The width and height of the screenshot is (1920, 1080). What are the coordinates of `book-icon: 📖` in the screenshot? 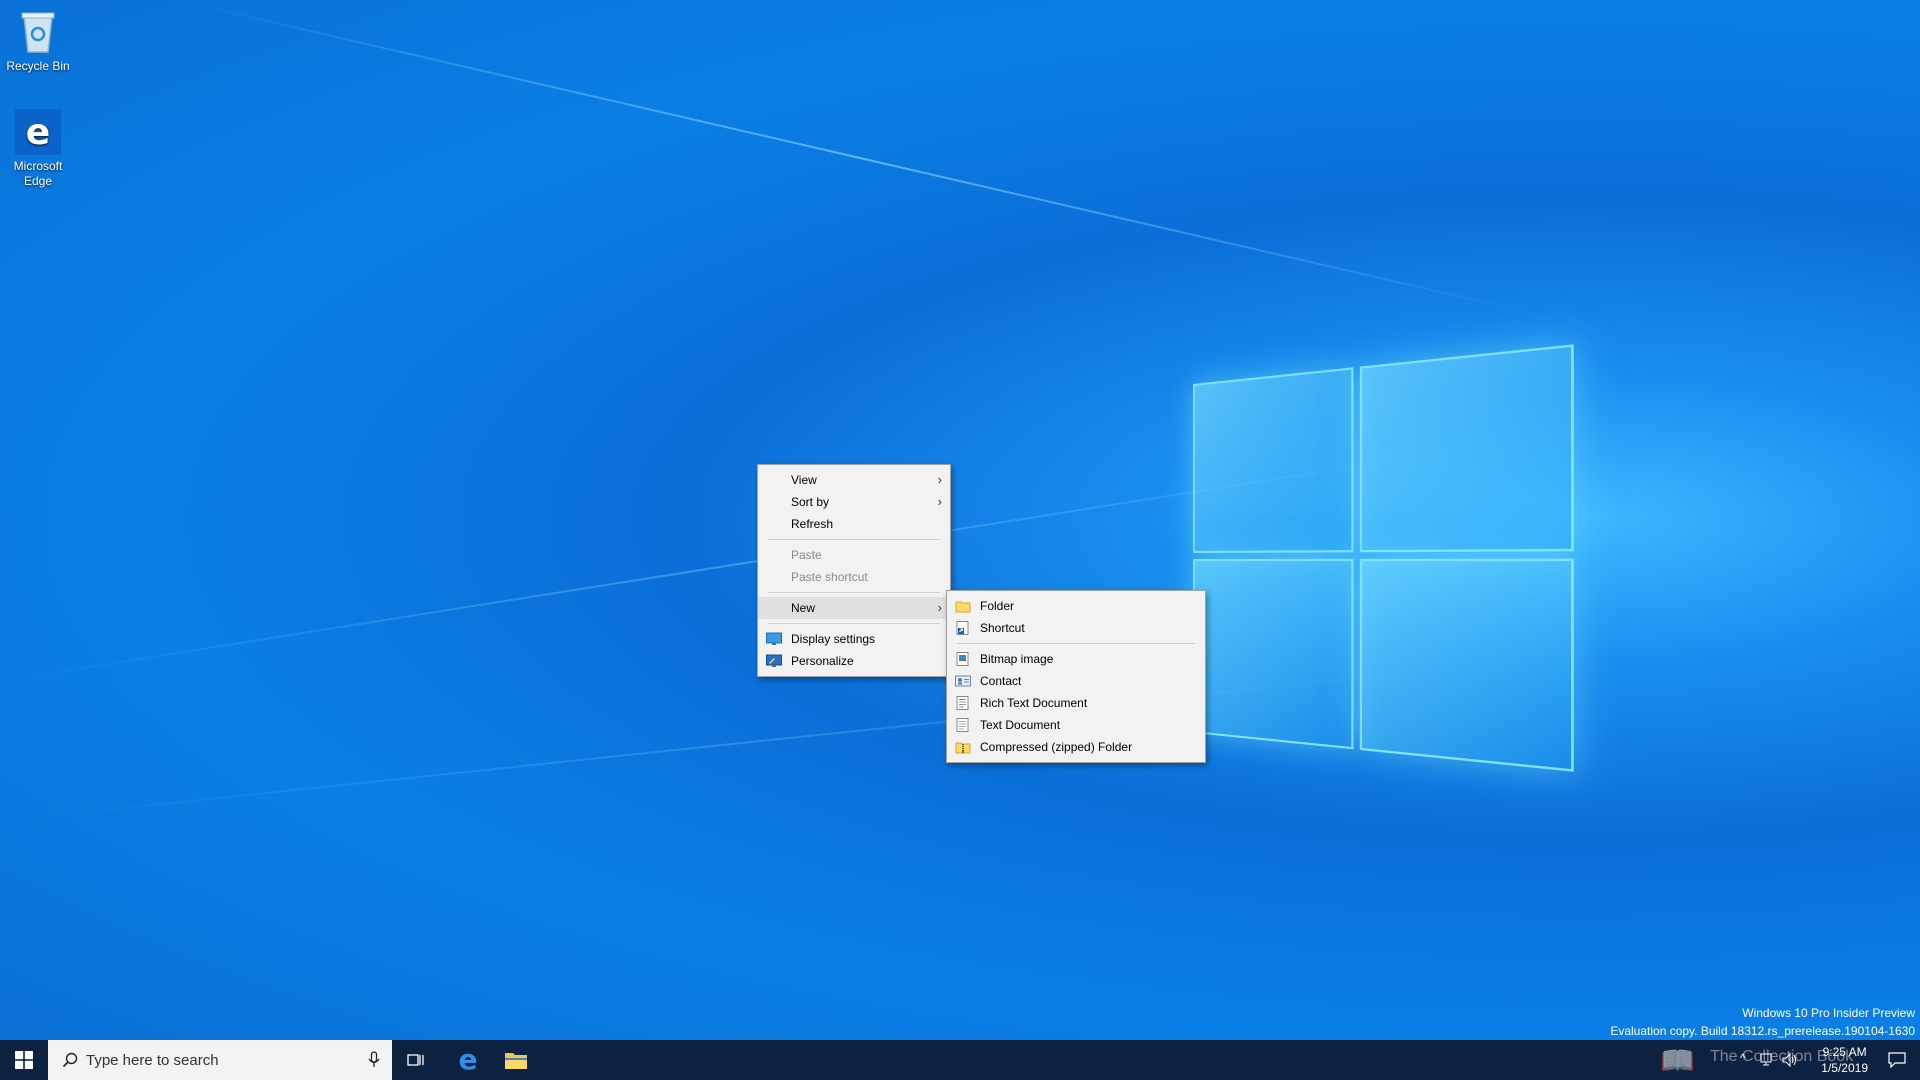 It's located at (1677, 1060).